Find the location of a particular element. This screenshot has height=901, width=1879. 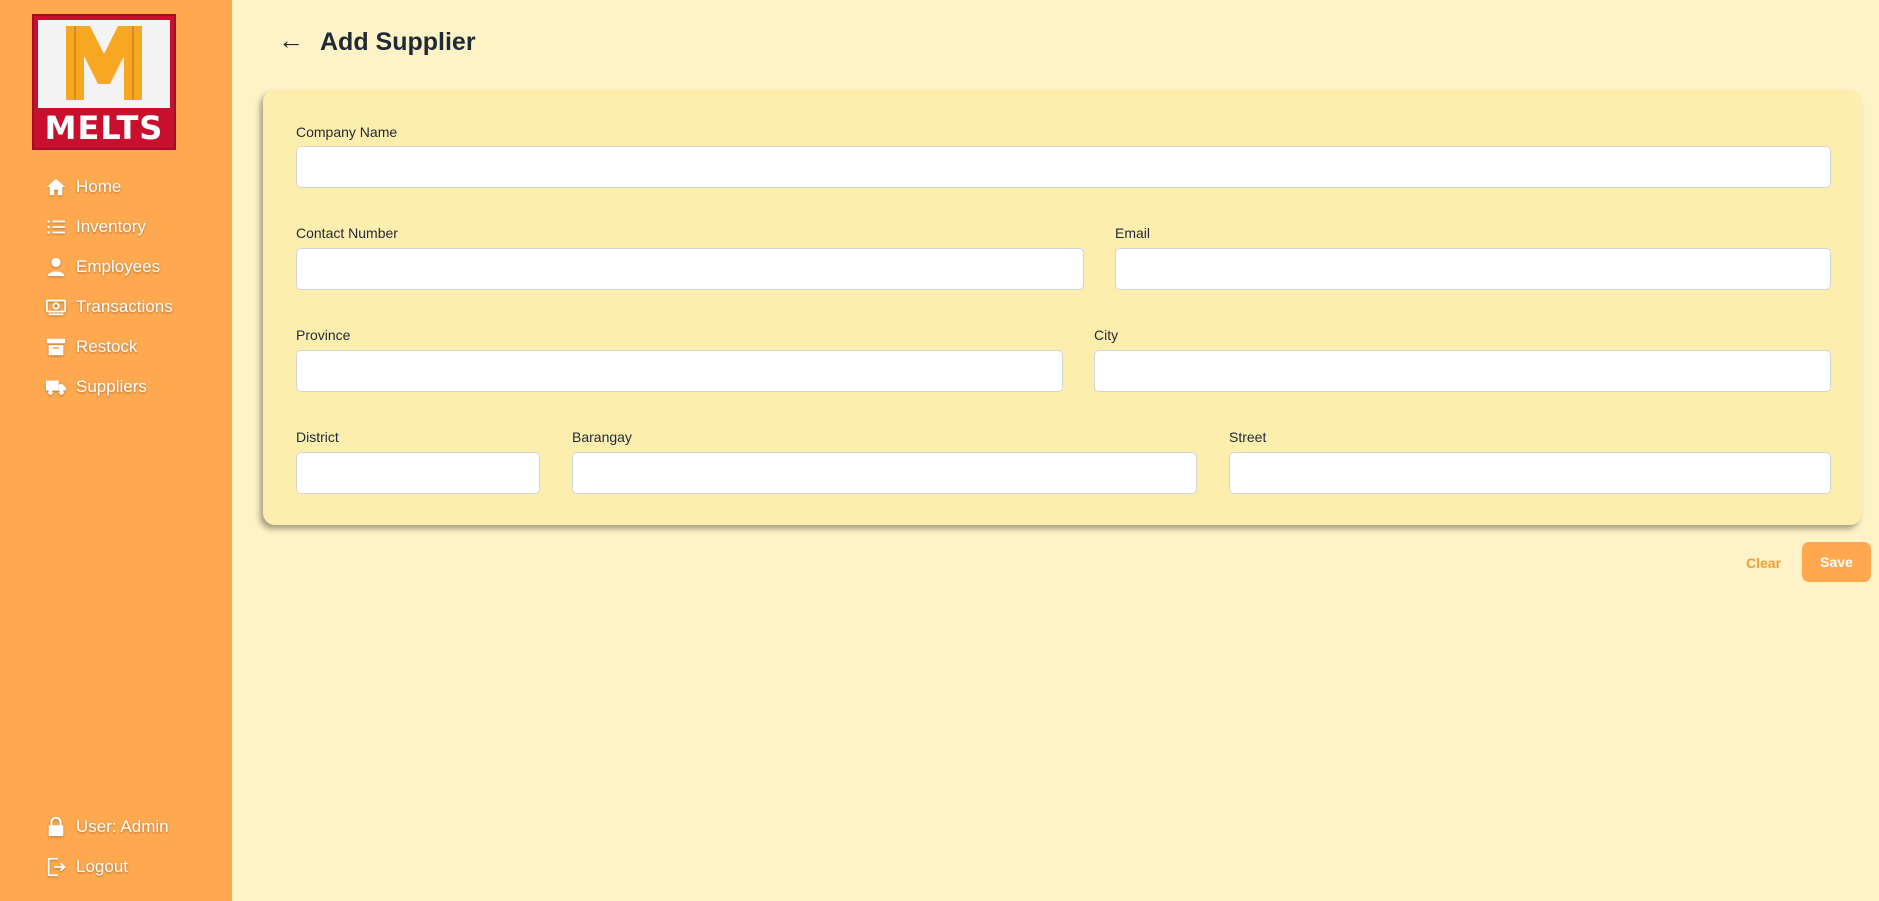

sidebar-item-suppliers: Suppliers is located at coordinates (95, 387).